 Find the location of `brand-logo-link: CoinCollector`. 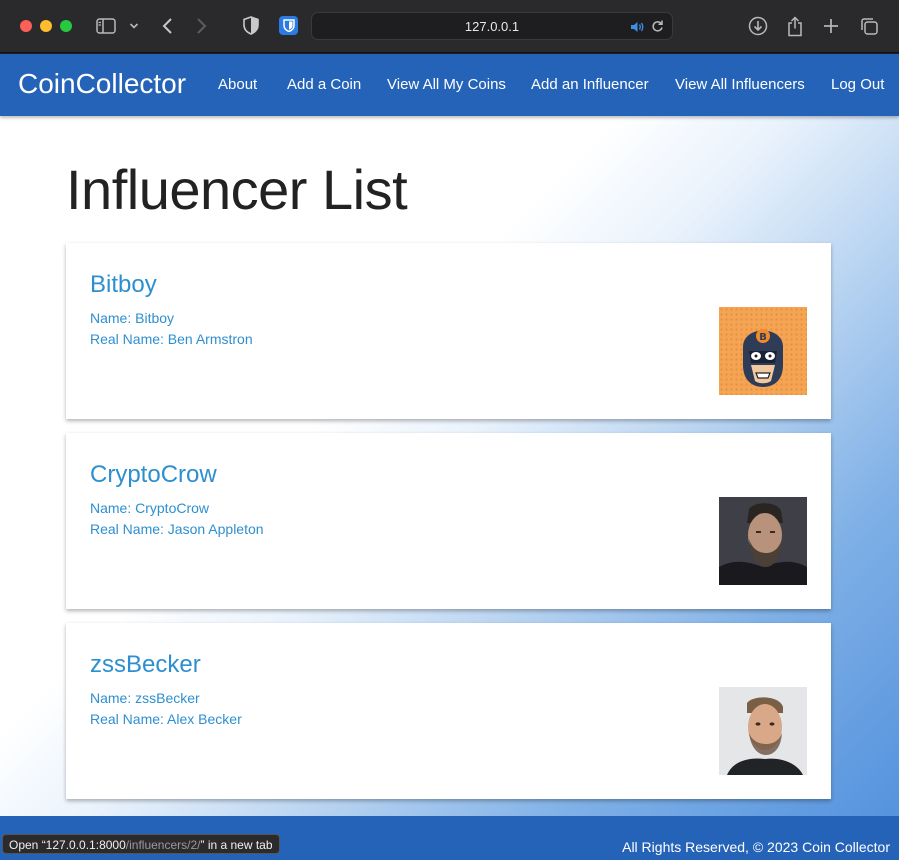

brand-logo-link: CoinCollector is located at coordinates (102, 84).